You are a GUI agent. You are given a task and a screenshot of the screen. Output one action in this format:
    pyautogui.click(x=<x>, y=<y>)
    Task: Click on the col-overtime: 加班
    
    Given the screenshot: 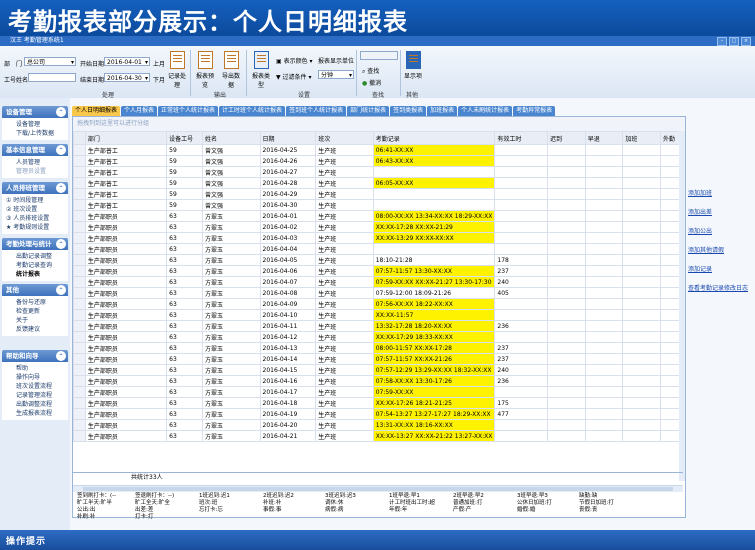 What is the action you would take?
    pyautogui.click(x=642, y=138)
    